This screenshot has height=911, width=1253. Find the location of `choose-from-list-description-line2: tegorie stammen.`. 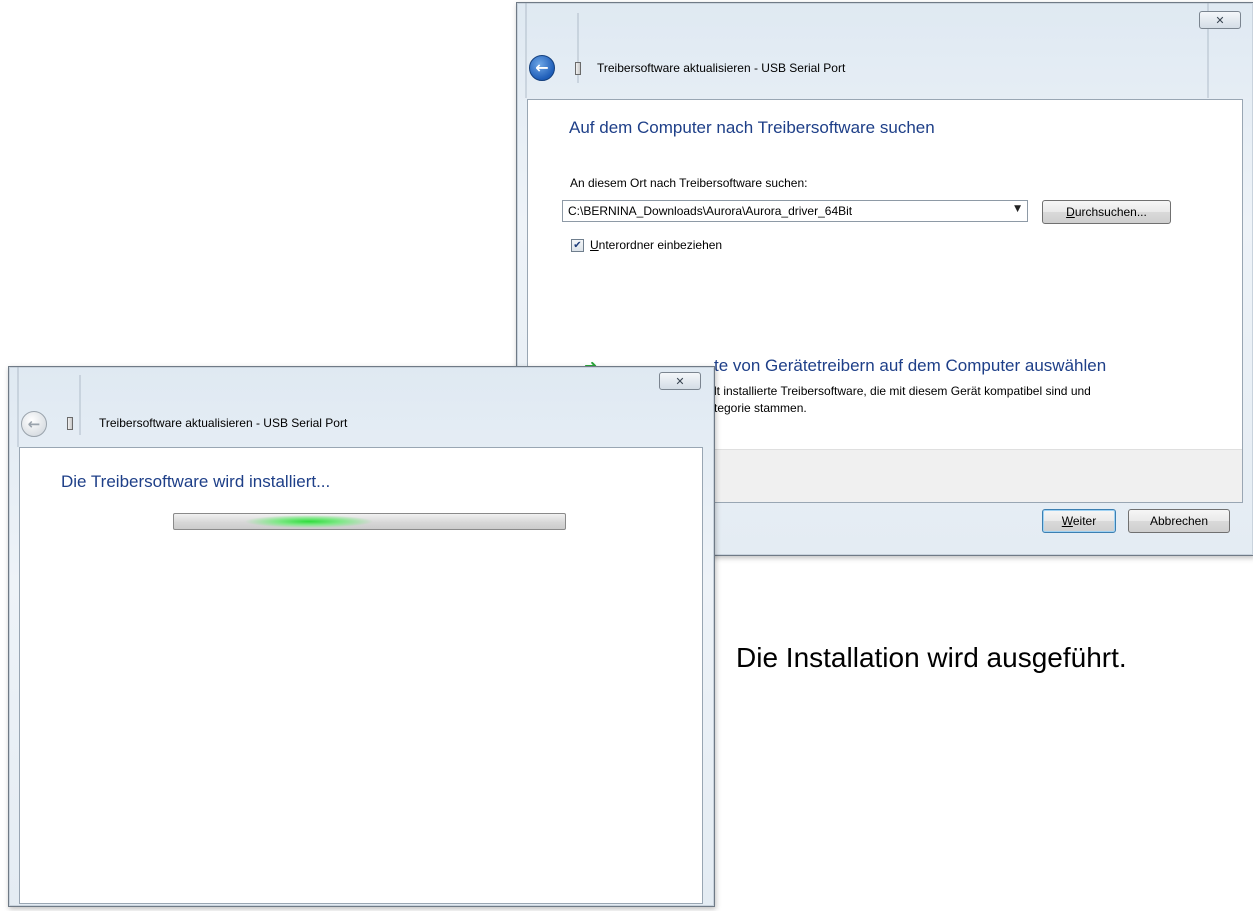

choose-from-list-description-line2: tegorie stammen. is located at coordinates (760, 408).